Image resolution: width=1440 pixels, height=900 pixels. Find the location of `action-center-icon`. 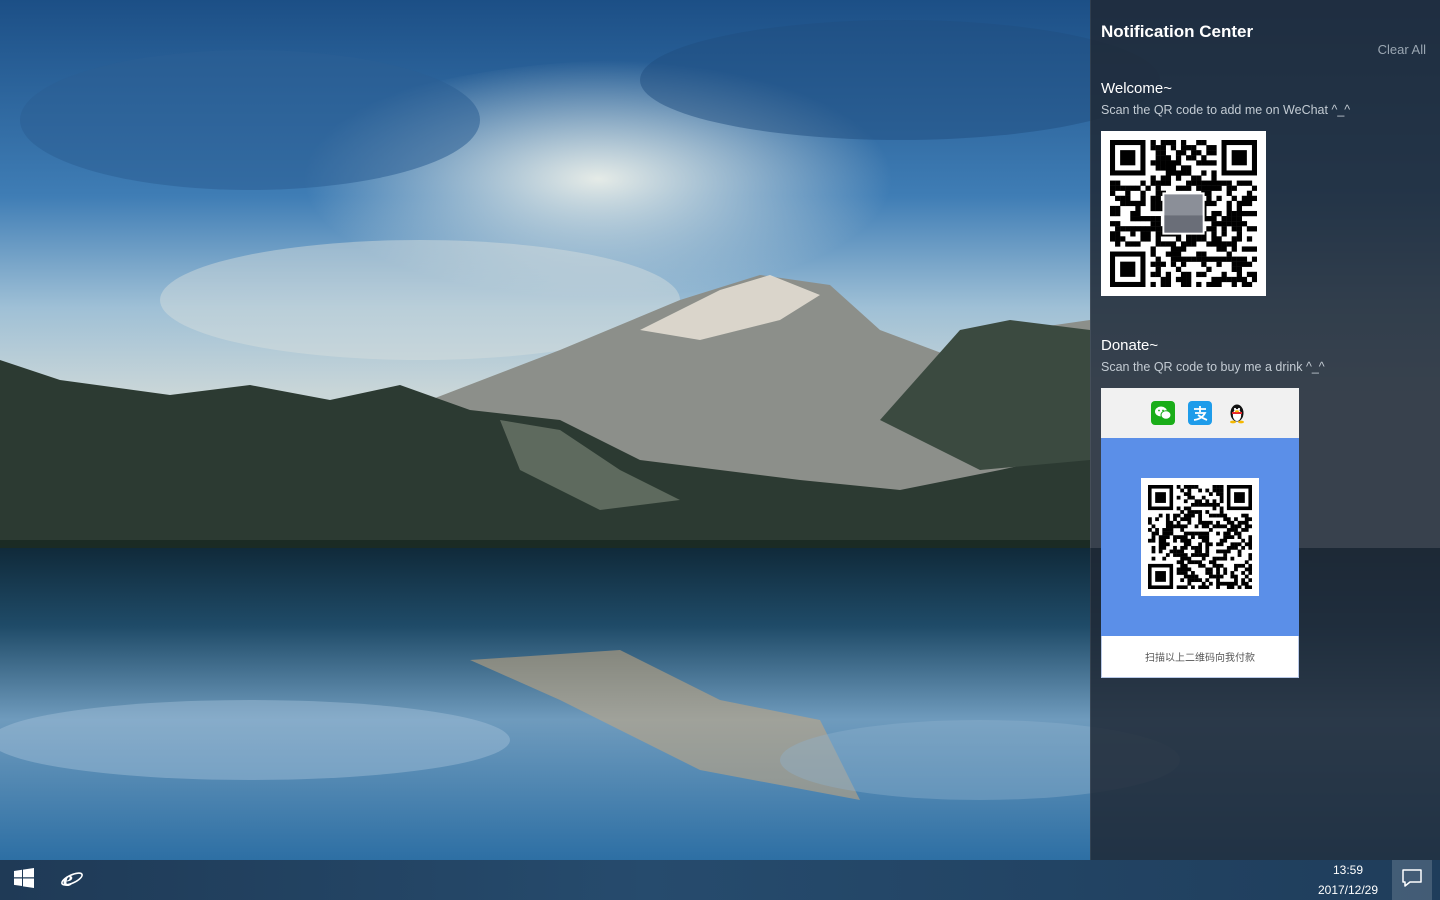

action-center-icon is located at coordinates (1412, 880).